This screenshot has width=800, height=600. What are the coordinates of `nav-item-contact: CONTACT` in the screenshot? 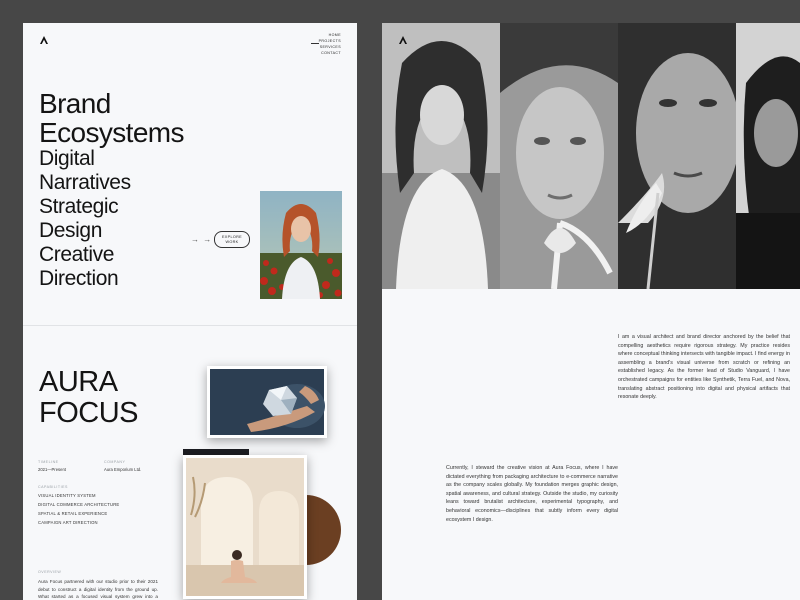 It's located at (331, 53).